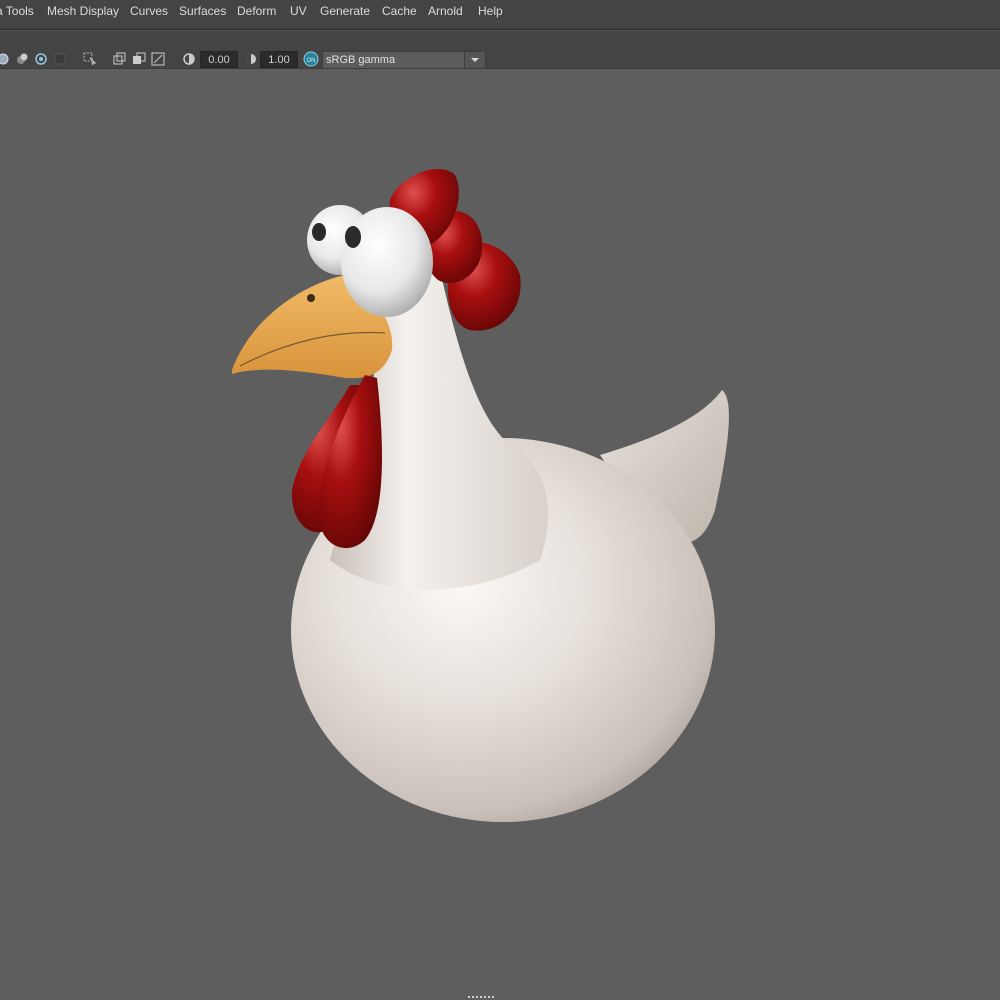 This screenshot has height=1000, width=1000. I want to click on nostril, so click(311, 298).